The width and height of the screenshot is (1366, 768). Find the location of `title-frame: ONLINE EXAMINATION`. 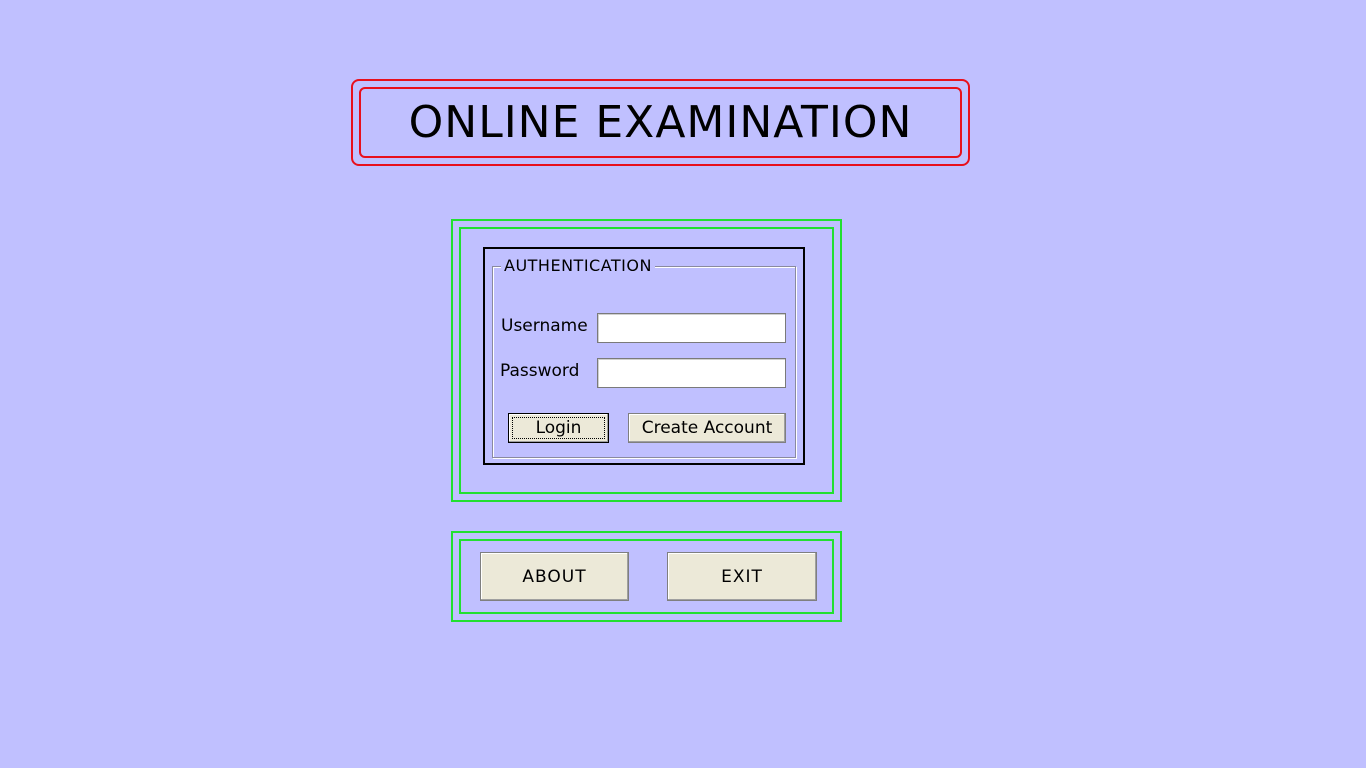

title-frame: ONLINE EXAMINATION is located at coordinates (660, 122).